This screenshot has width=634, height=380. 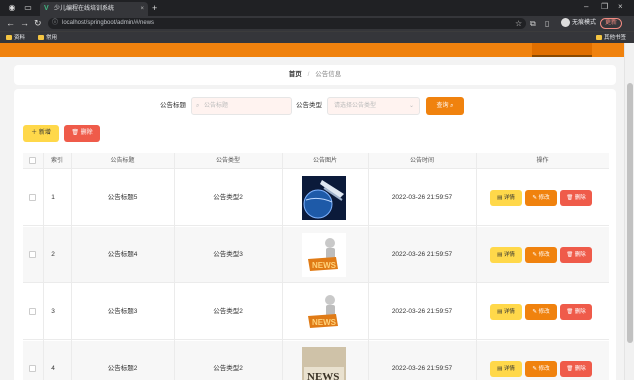 What do you see at coordinates (328, 74) in the screenshot?
I see `breadcrumb-current: 公告信息` at bounding box center [328, 74].